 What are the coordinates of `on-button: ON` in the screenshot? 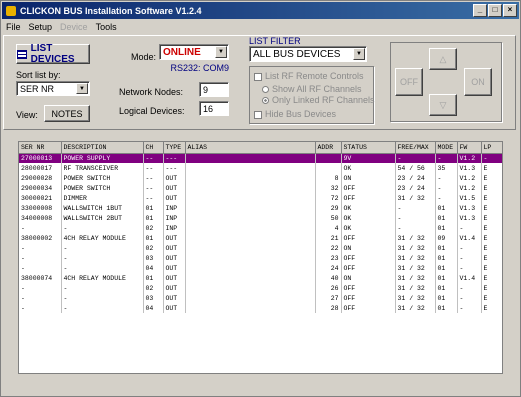 It's located at (478, 82).